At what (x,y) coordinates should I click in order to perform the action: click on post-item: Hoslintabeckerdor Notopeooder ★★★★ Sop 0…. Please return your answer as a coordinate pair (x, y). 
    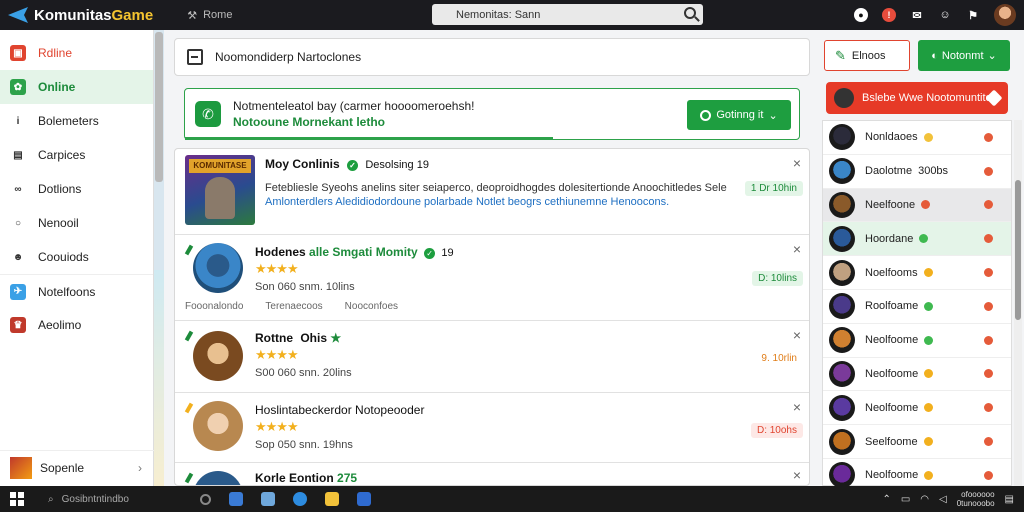
    Looking at the image, I should click on (492, 428).